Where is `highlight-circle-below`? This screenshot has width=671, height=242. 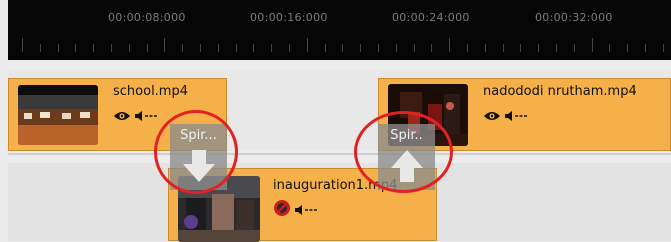
highlight-circle-below is located at coordinates (196, 152).